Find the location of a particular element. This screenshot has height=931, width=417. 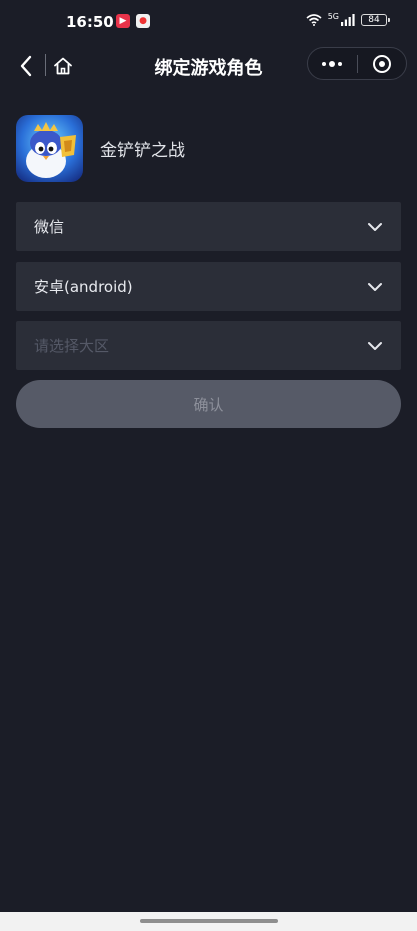

system-nav-bar is located at coordinates (208, 921).